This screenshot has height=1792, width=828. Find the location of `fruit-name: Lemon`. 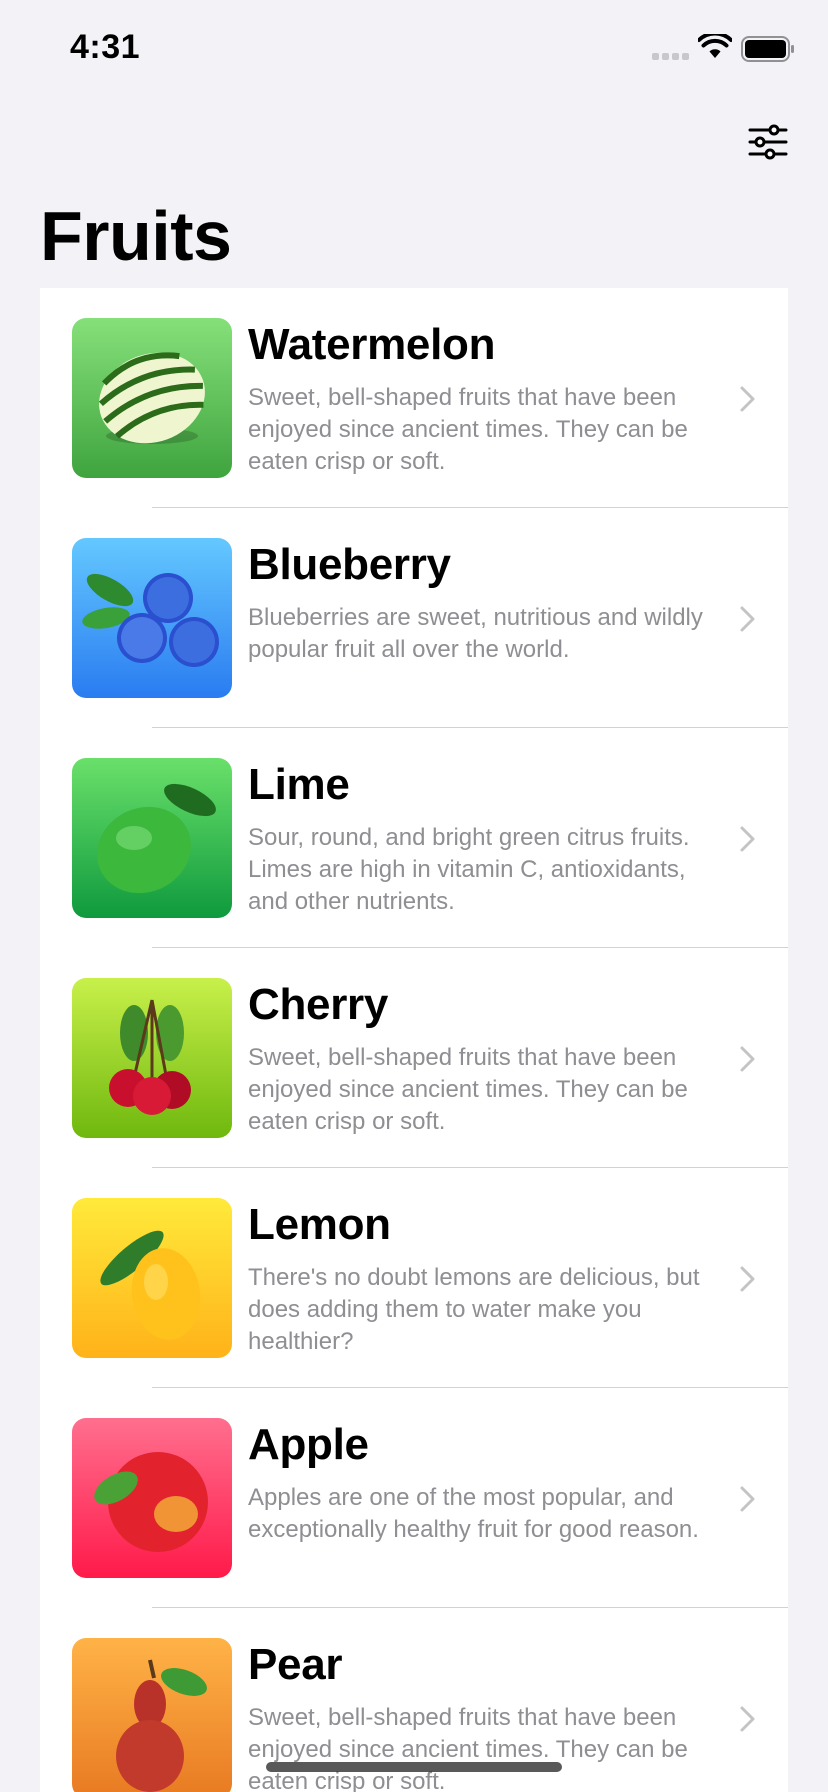

fruit-name: Lemon is located at coordinates (319, 1224).